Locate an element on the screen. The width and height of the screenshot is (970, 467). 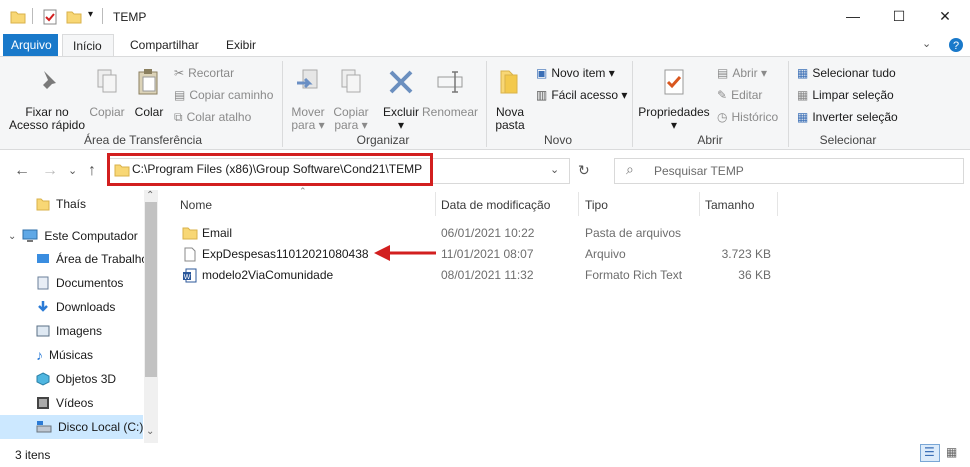
group-label-organize: Organizar is located at coordinates (383, 140).